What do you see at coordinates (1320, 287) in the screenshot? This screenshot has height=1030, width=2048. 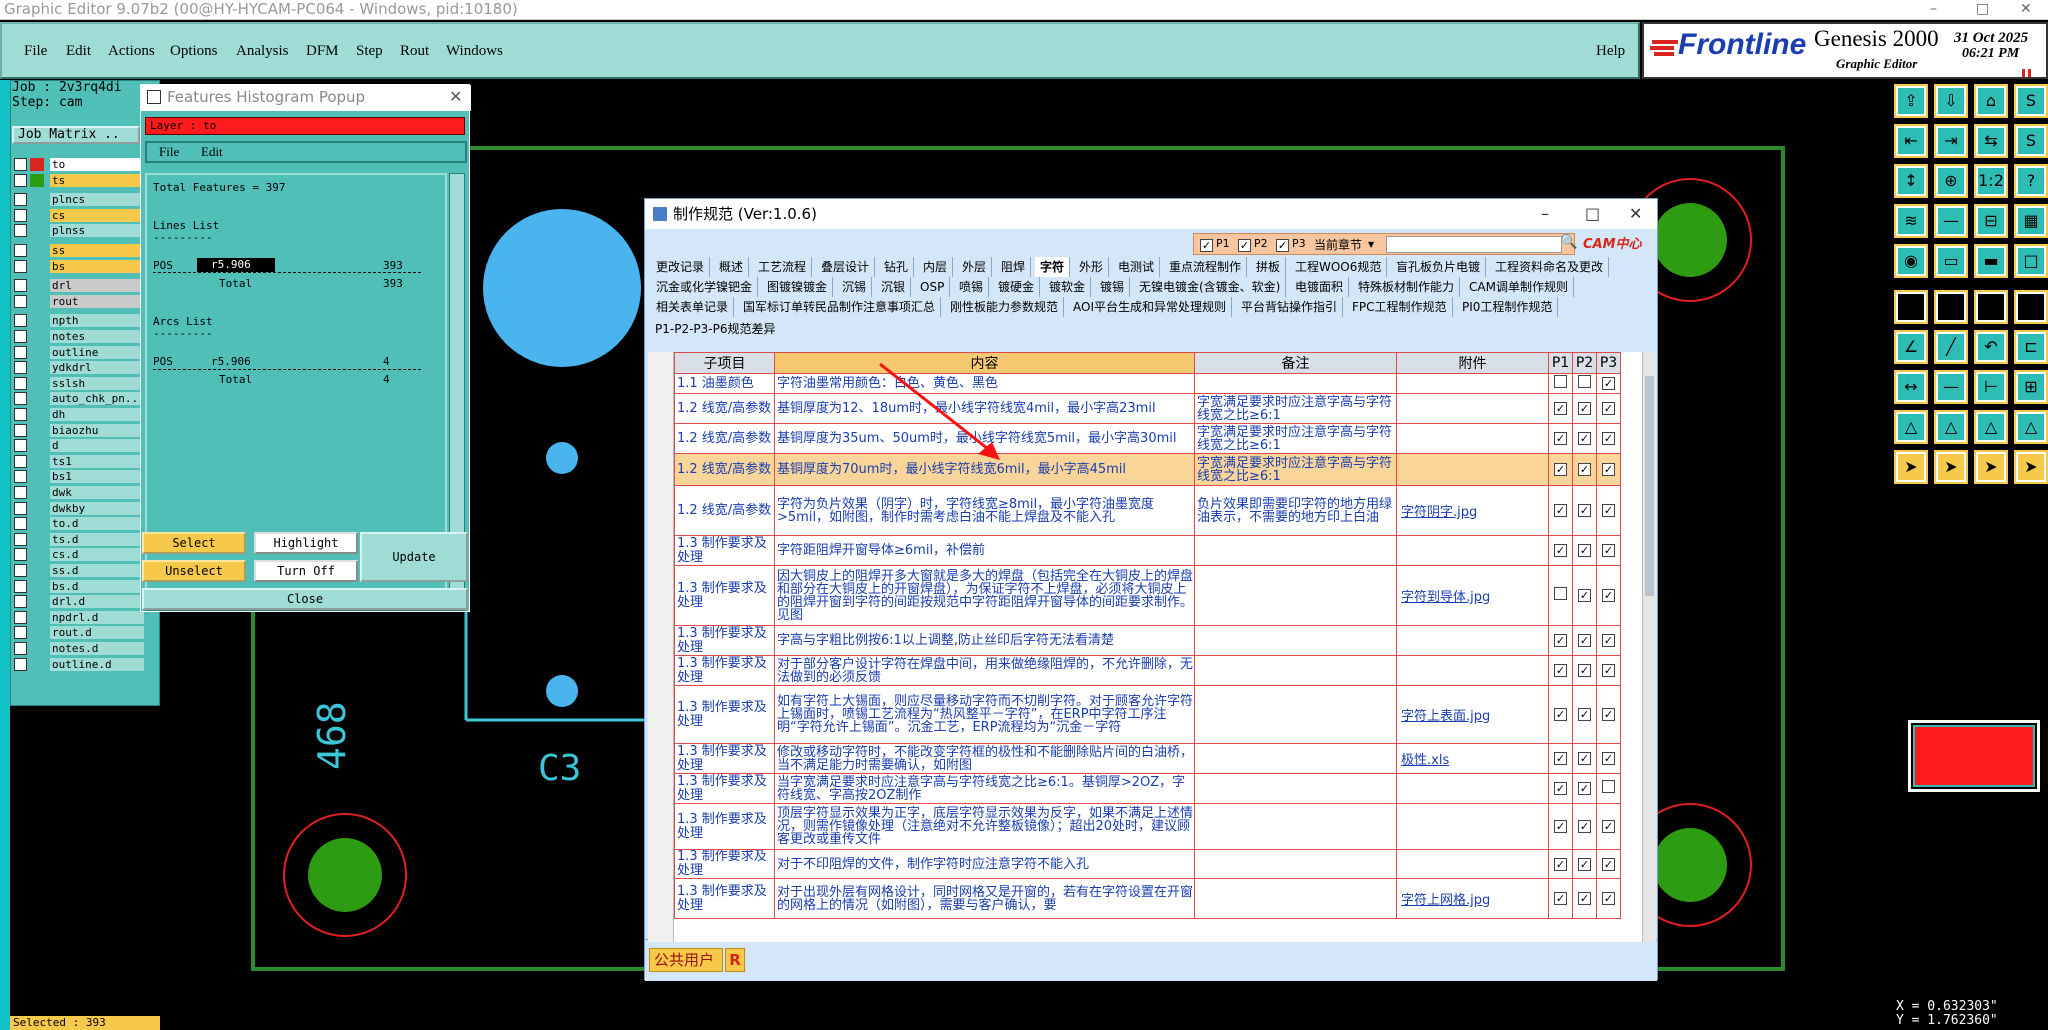 I see `tab-item: 电镀面积` at bounding box center [1320, 287].